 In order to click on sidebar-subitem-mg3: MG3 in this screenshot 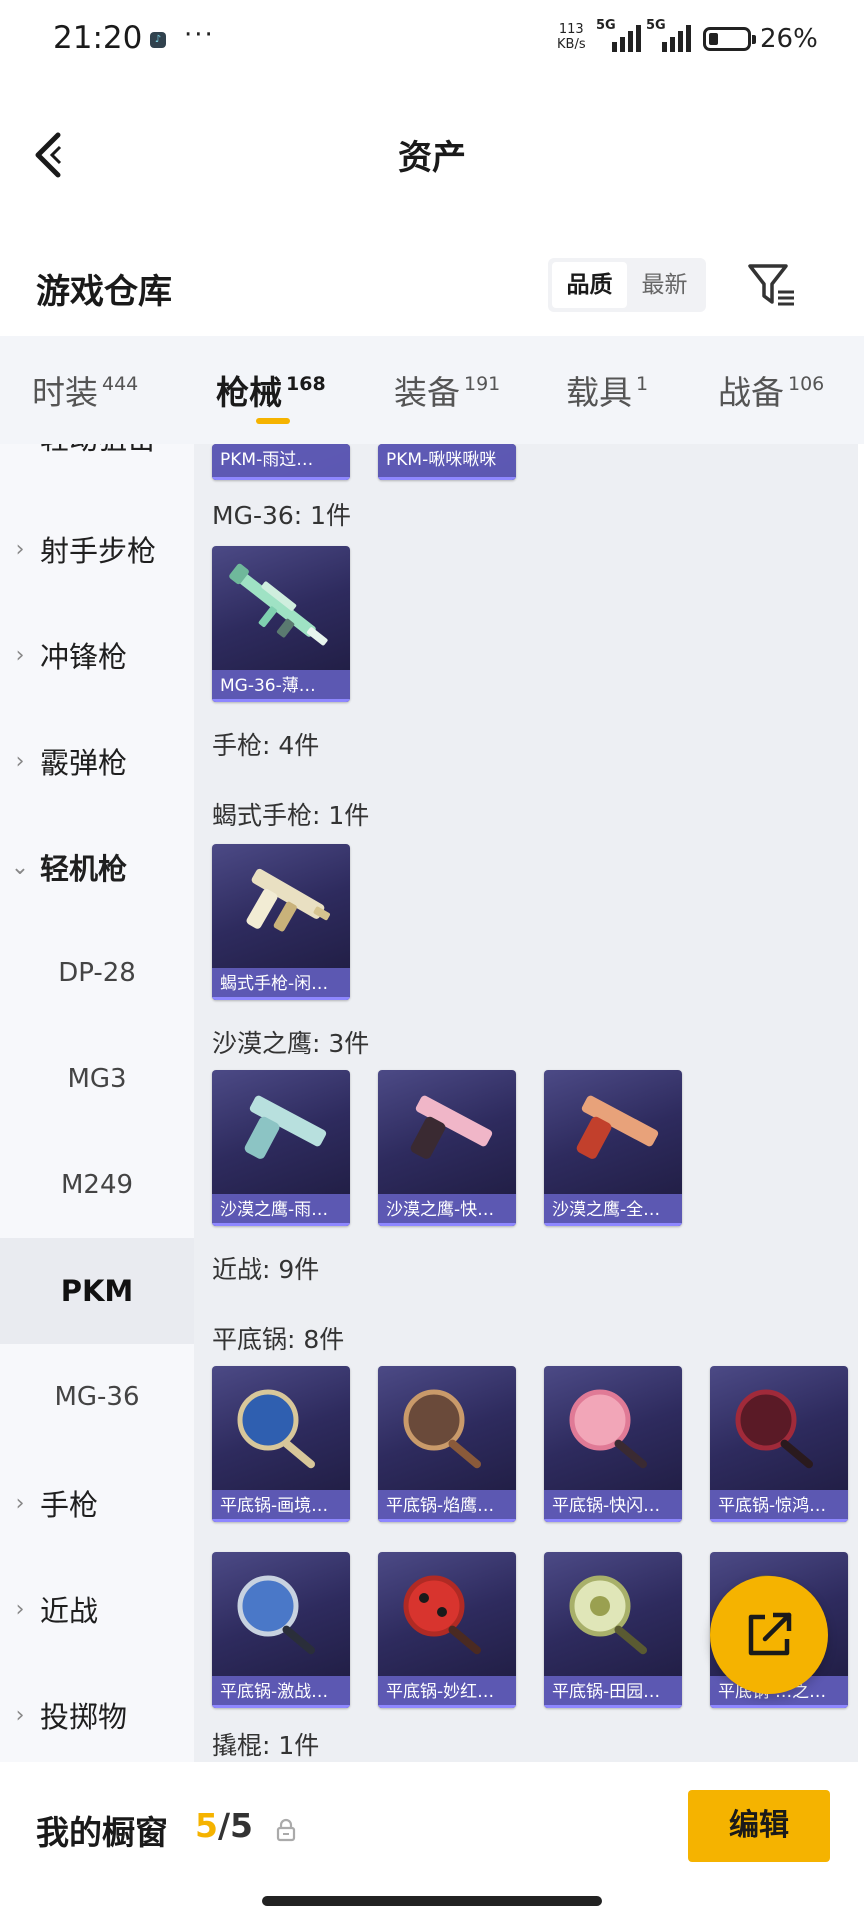, I will do `click(97, 1079)`.